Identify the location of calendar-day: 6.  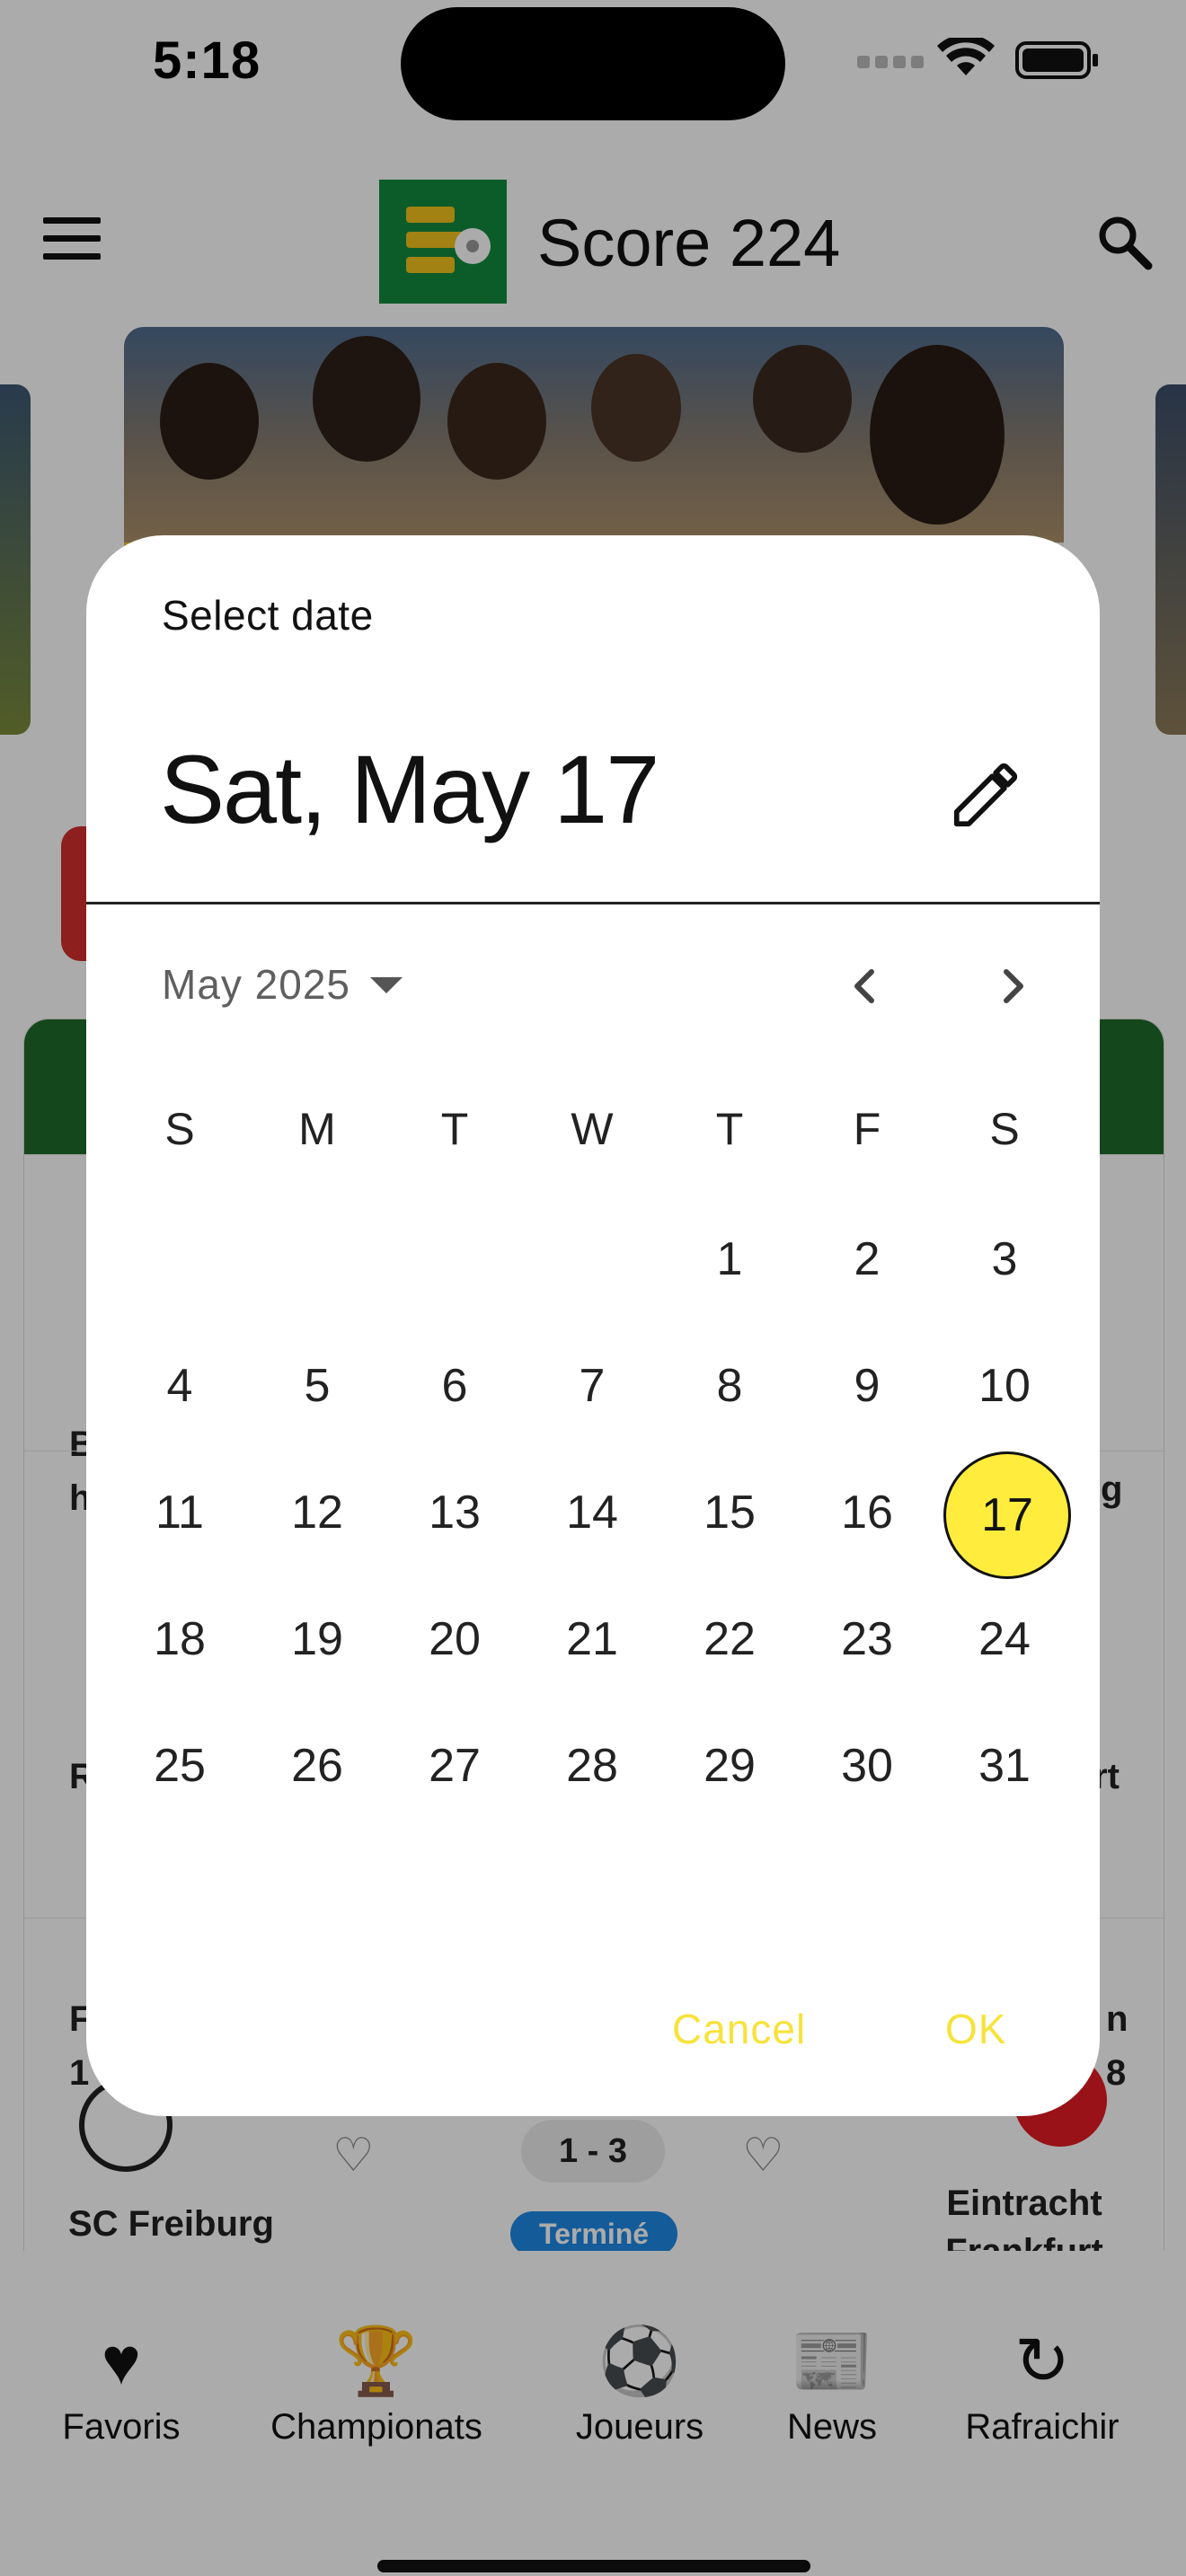
(455, 1386).